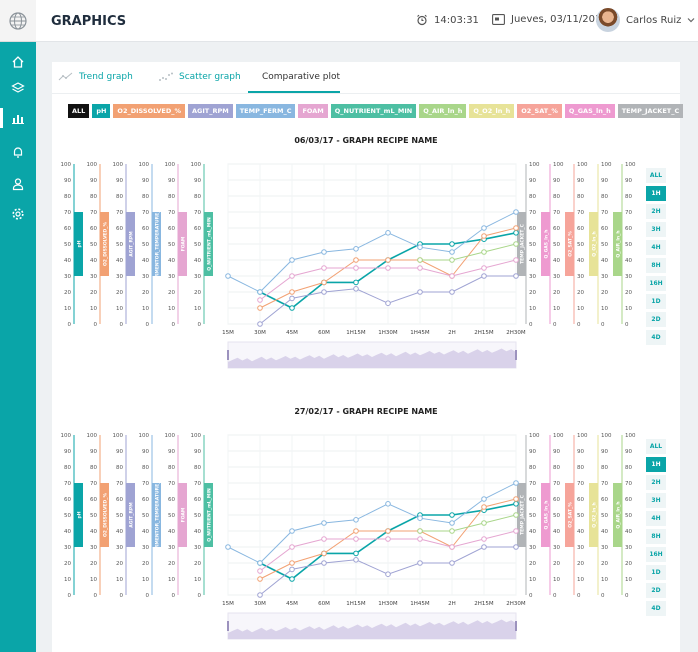  I want to click on filter-chip-all: ALL, so click(79, 111).